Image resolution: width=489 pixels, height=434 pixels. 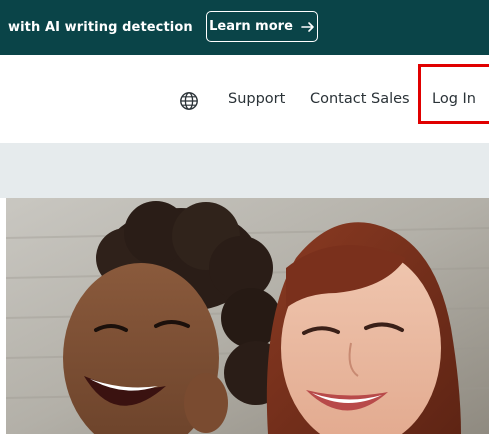 What do you see at coordinates (244, 170) in the screenshot?
I see `gray-strip` at bounding box center [244, 170].